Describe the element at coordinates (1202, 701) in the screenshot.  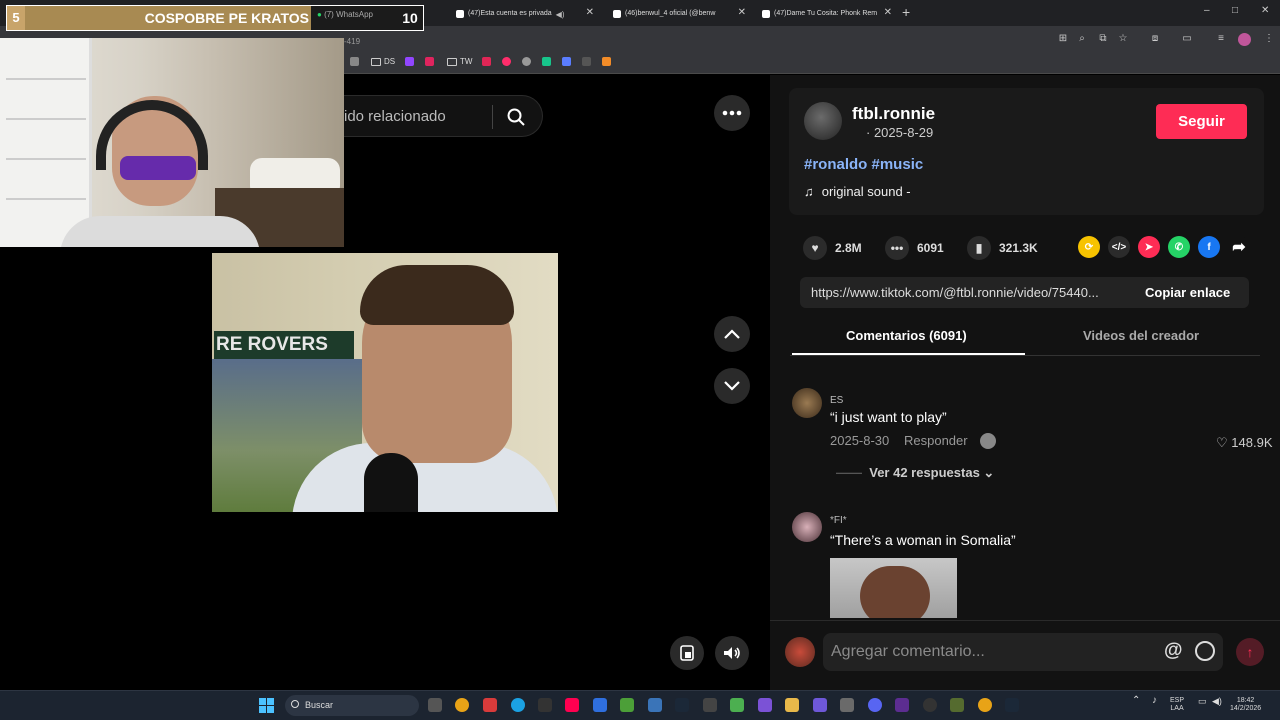
I see `network-icon: ▭` at that location.